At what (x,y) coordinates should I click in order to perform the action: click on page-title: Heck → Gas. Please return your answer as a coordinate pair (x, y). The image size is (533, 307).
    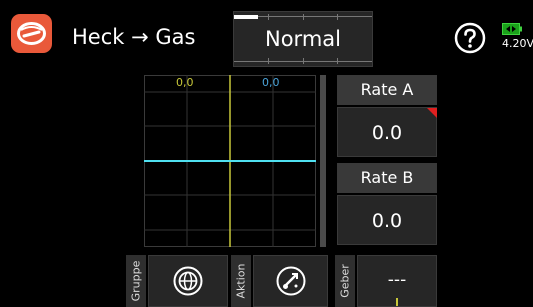
    Looking at the image, I should click on (134, 37).